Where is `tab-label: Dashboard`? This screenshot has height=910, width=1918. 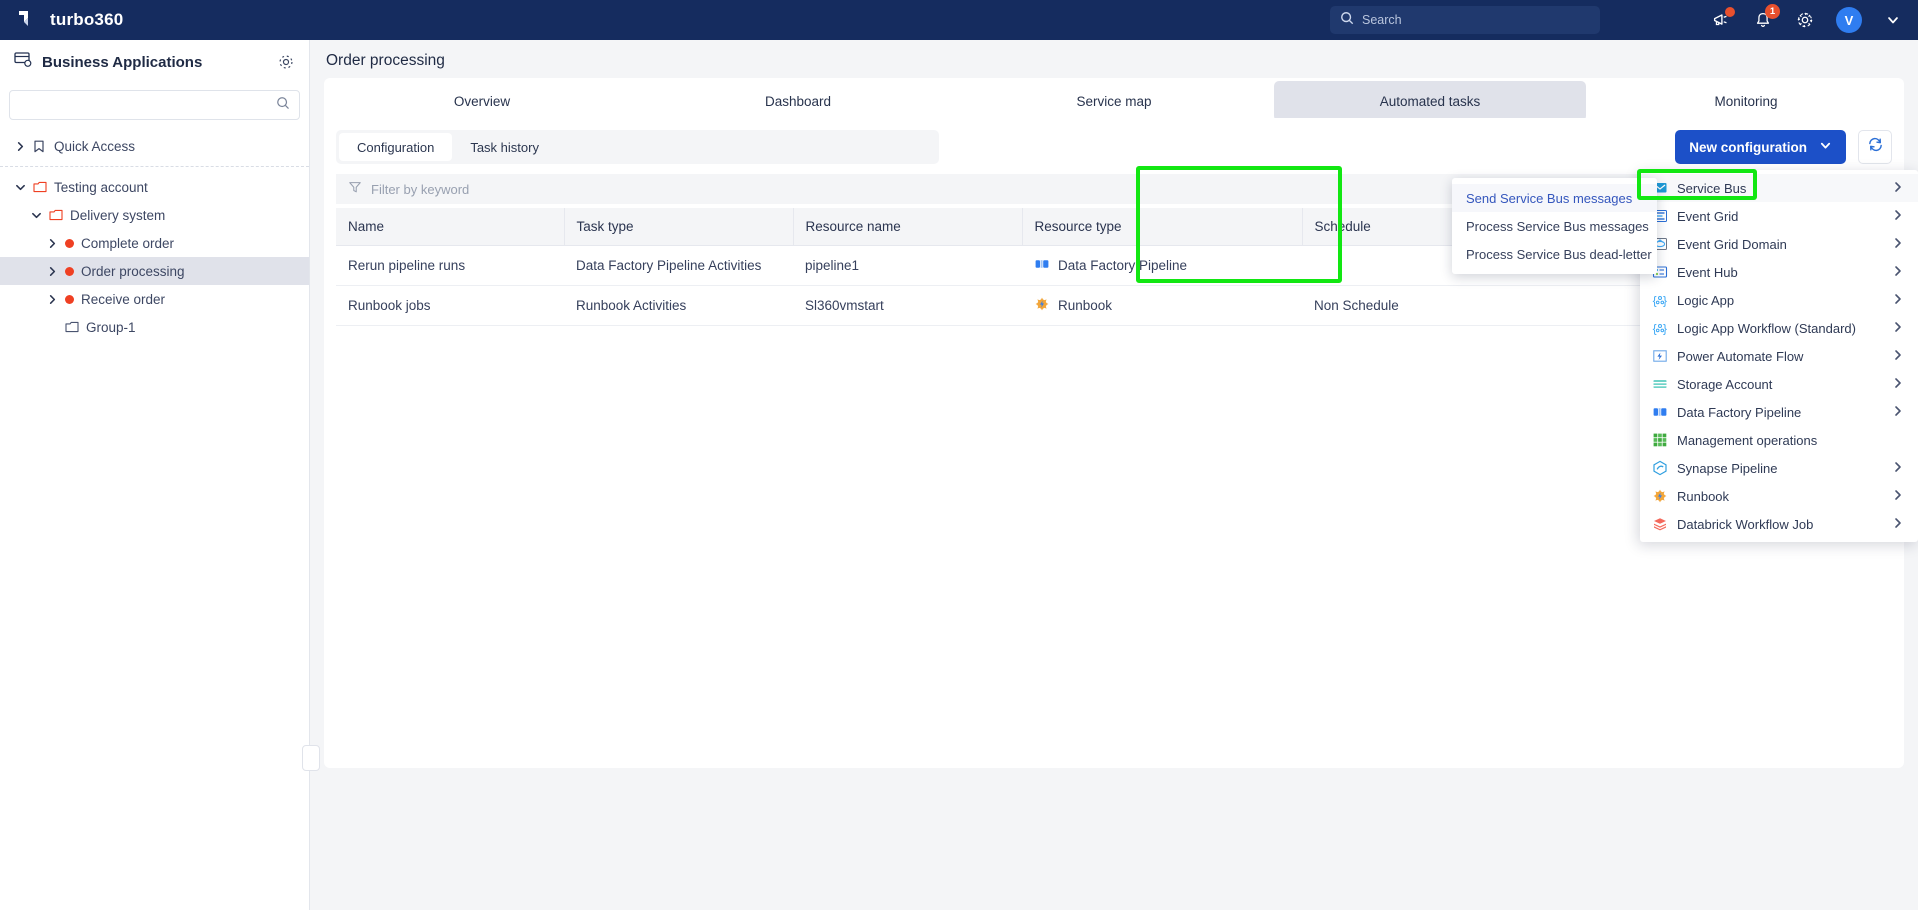
tab-label: Dashboard is located at coordinates (798, 101).